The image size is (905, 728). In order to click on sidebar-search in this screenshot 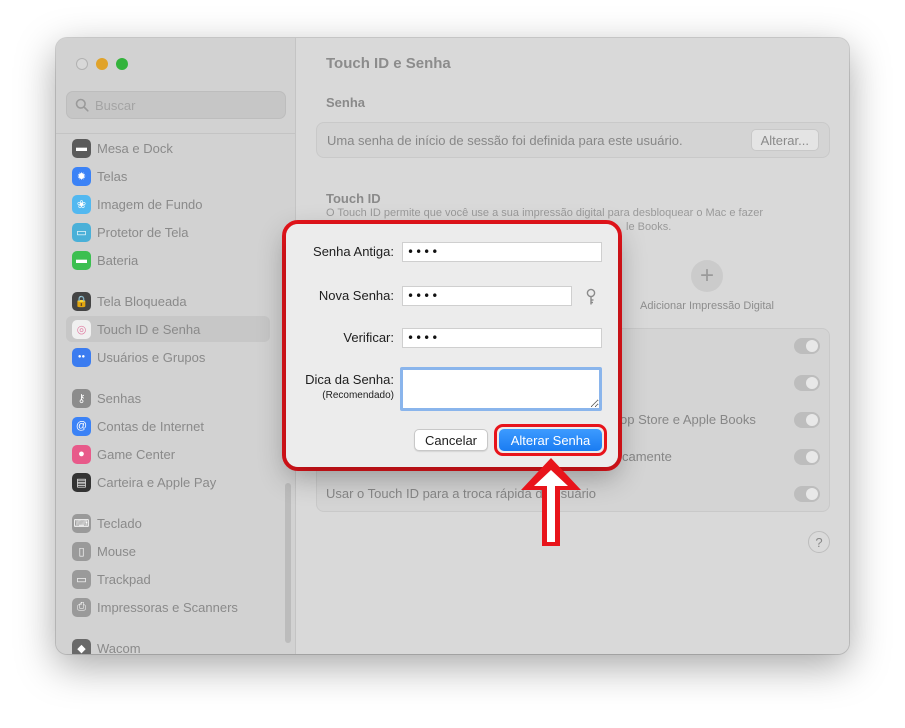, I will do `click(176, 105)`.